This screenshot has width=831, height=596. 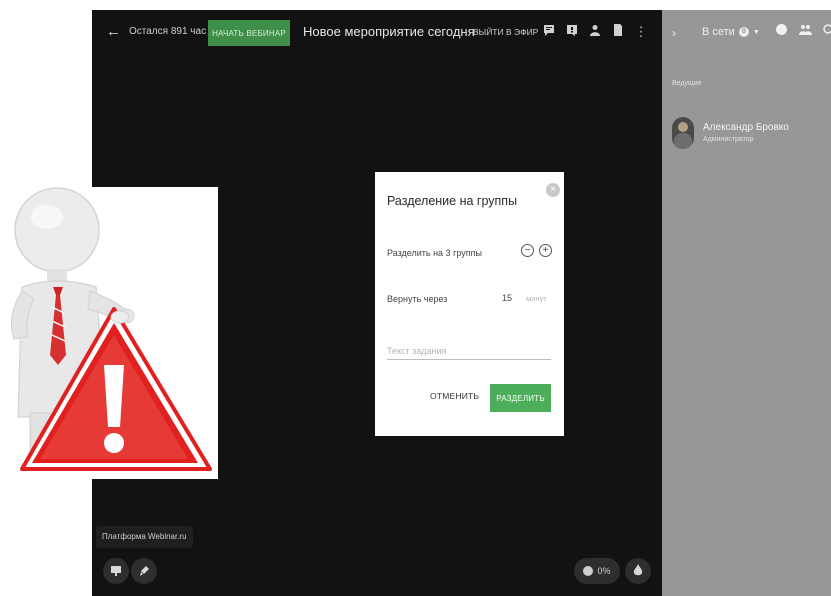 What do you see at coordinates (111, 329) in the screenshot?
I see `warning-sign-figure-icon` at bounding box center [111, 329].